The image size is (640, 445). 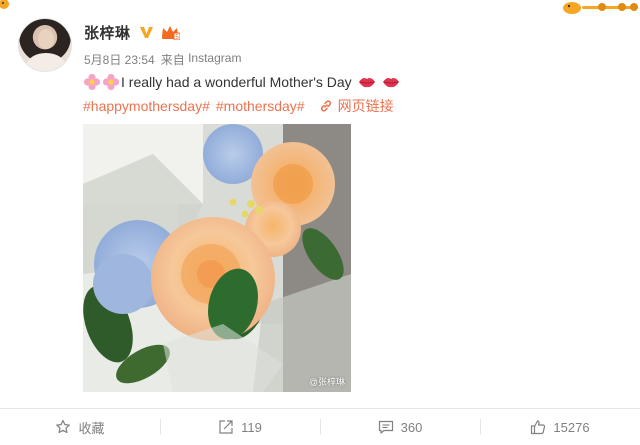 I want to click on post-meta: 5月8日 23:54 来自 Instagram, so click(x=162, y=59).